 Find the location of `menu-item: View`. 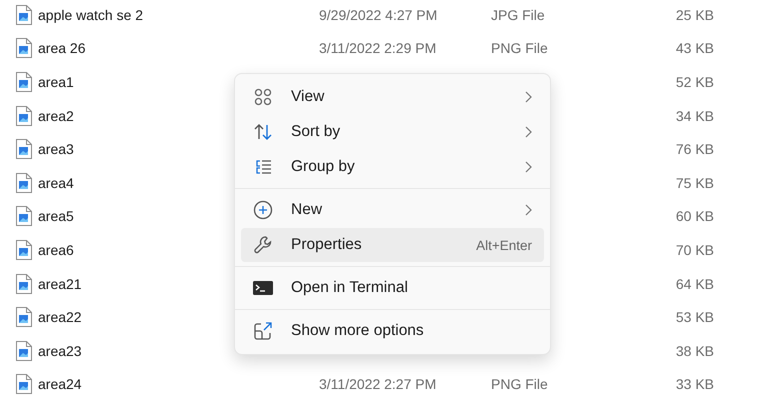

menu-item: View is located at coordinates (392, 97).